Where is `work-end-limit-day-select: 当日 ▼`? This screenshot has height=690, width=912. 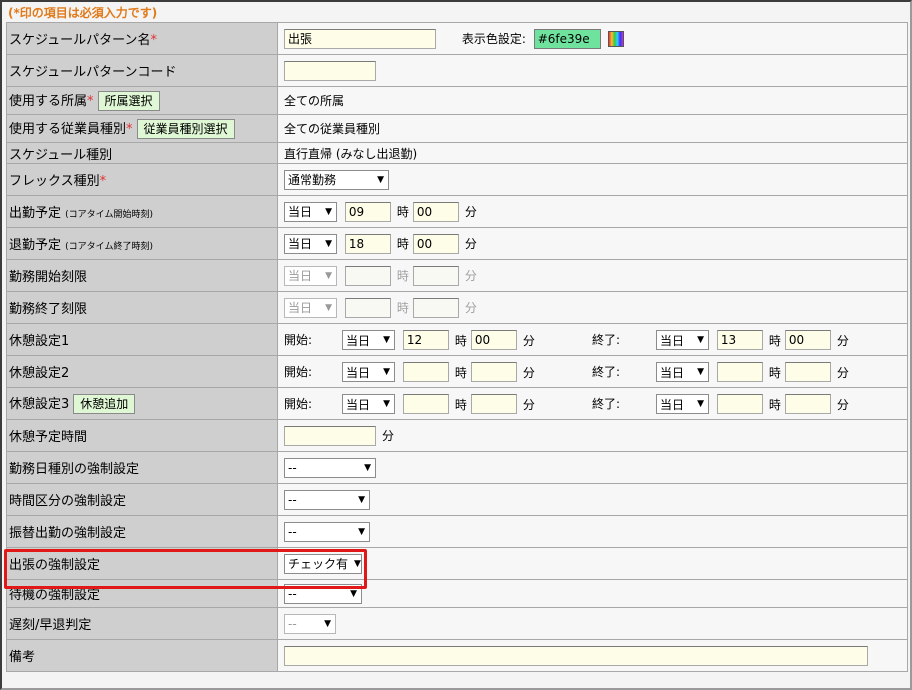 work-end-limit-day-select: 当日 ▼ is located at coordinates (310, 307).